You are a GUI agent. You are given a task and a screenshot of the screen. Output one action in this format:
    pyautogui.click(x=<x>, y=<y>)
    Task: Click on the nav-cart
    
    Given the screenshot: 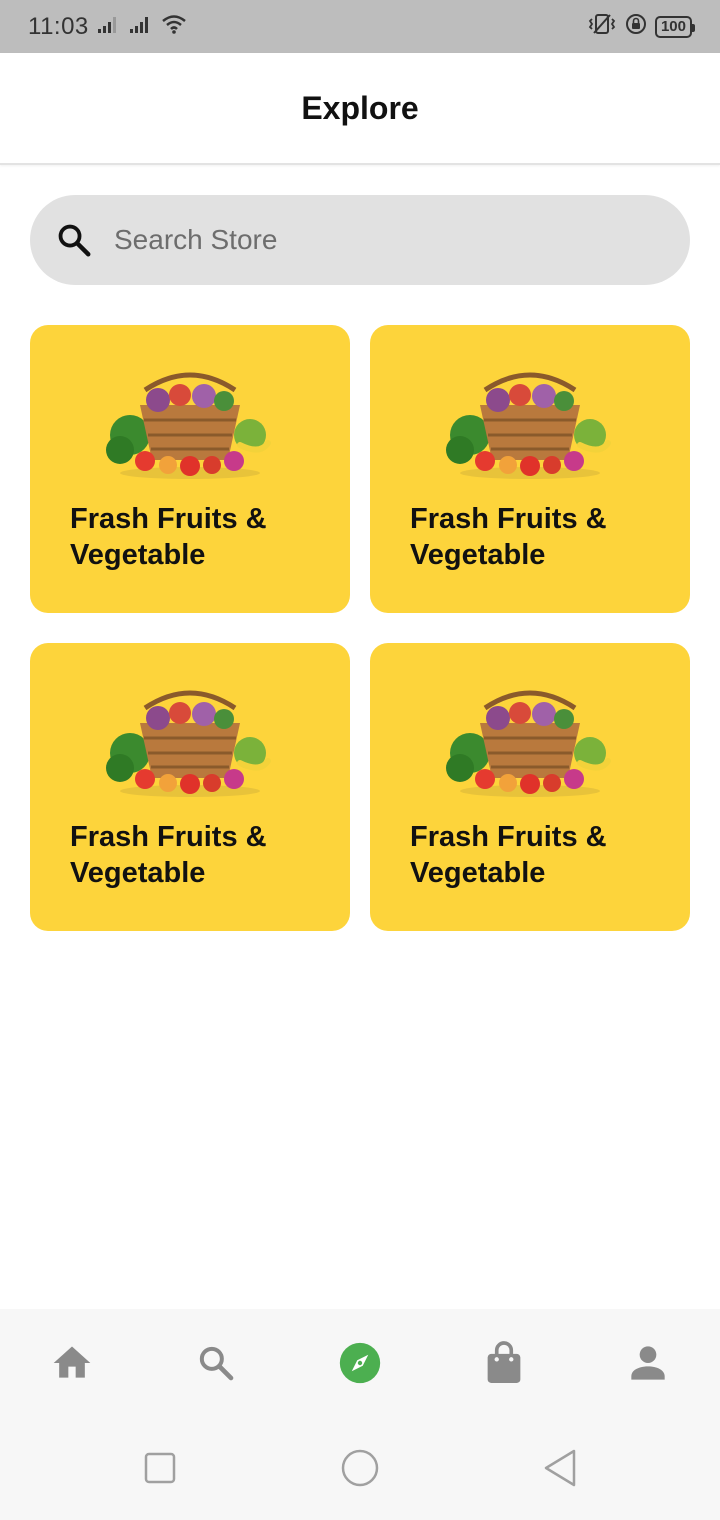 What is the action you would take?
    pyautogui.click(x=504, y=1365)
    